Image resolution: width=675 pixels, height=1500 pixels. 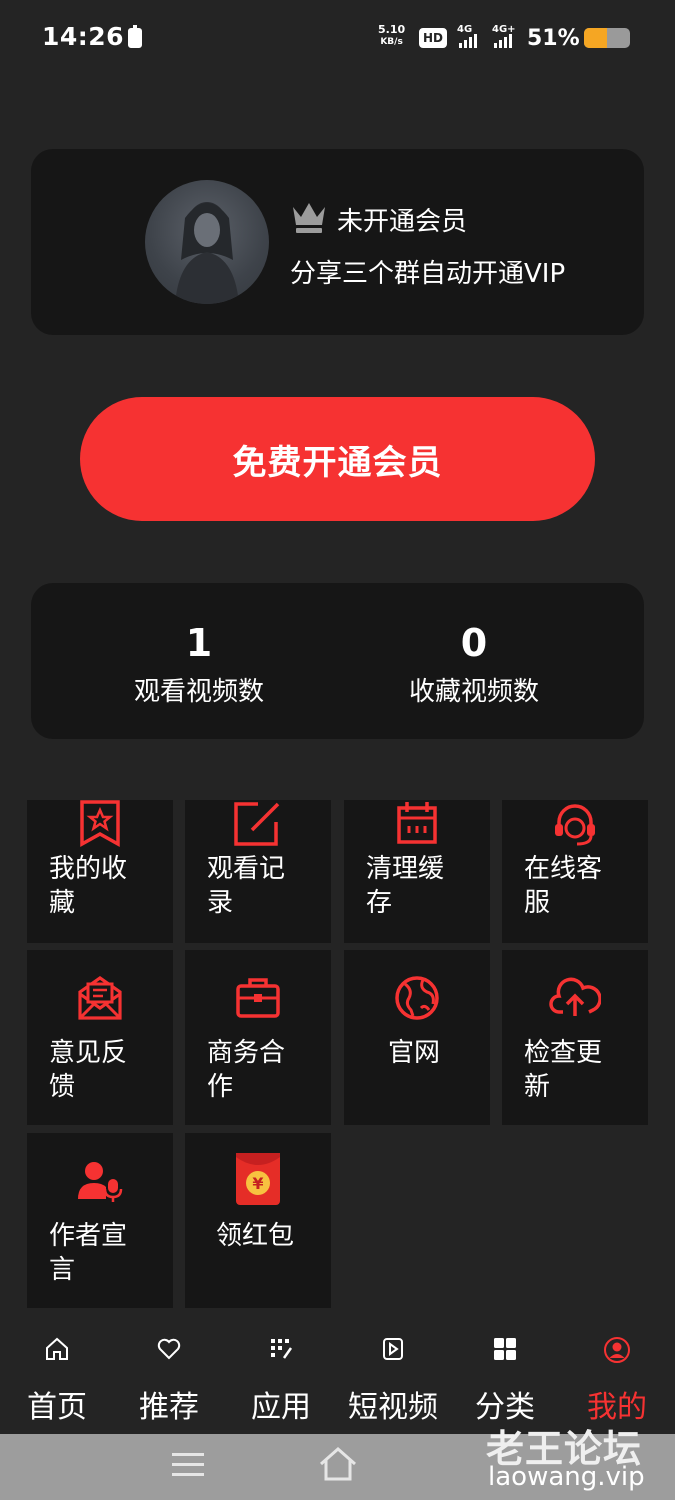 I want to click on signal-icon-2: 4G+, so click(x=507, y=36).